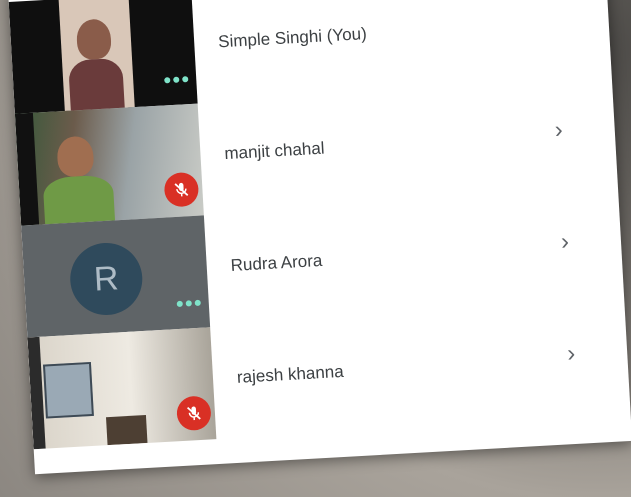 Image resolution: width=631 pixels, height=497 pixels. What do you see at coordinates (75, 156) in the screenshot?
I see `participant-face` at bounding box center [75, 156].